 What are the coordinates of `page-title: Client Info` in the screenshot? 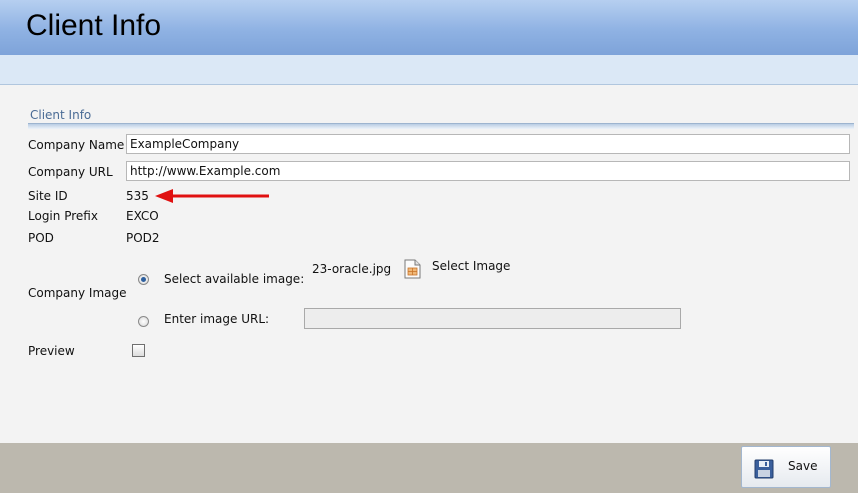 It's located at (94, 25).